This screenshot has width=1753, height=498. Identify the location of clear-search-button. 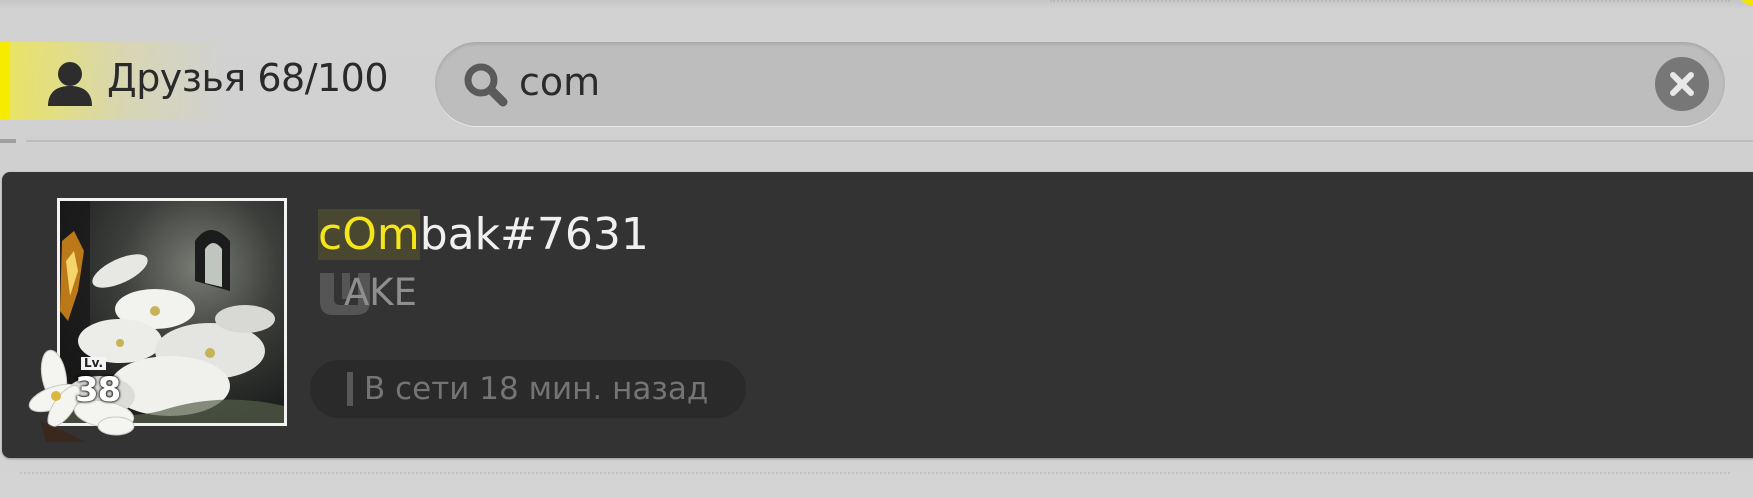
(1682, 84).